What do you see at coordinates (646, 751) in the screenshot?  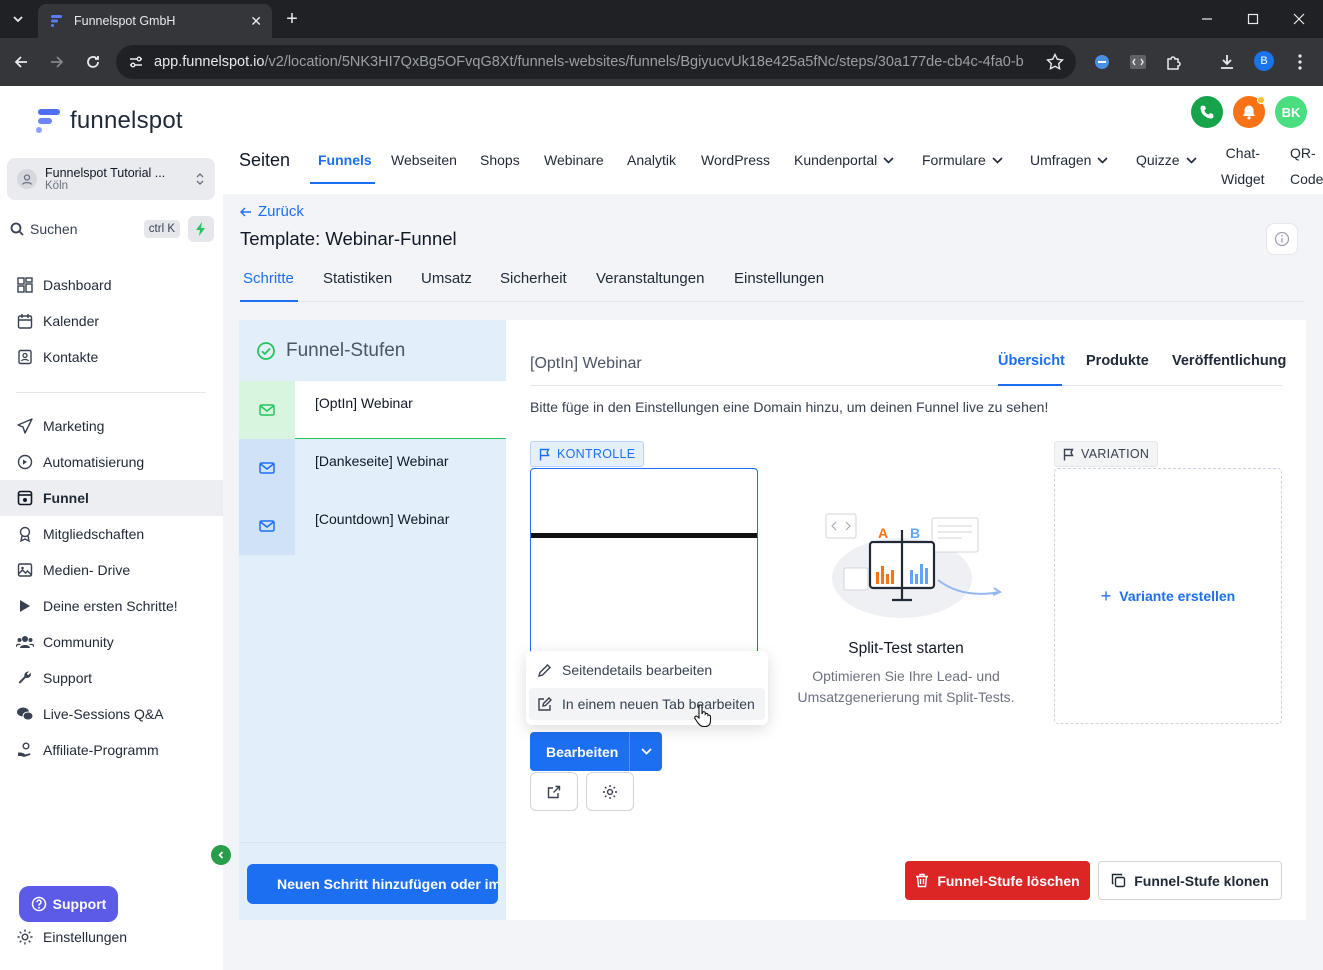 I see `edit-dropdown-toggle` at bounding box center [646, 751].